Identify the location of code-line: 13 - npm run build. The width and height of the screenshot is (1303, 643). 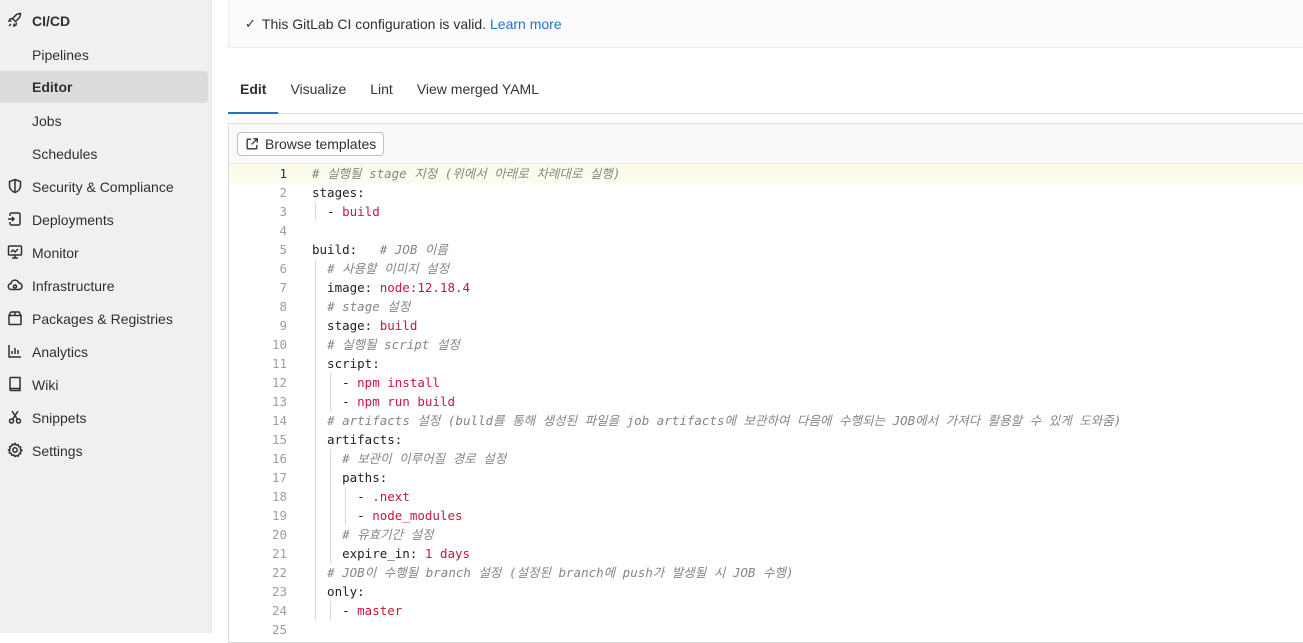
(766, 401).